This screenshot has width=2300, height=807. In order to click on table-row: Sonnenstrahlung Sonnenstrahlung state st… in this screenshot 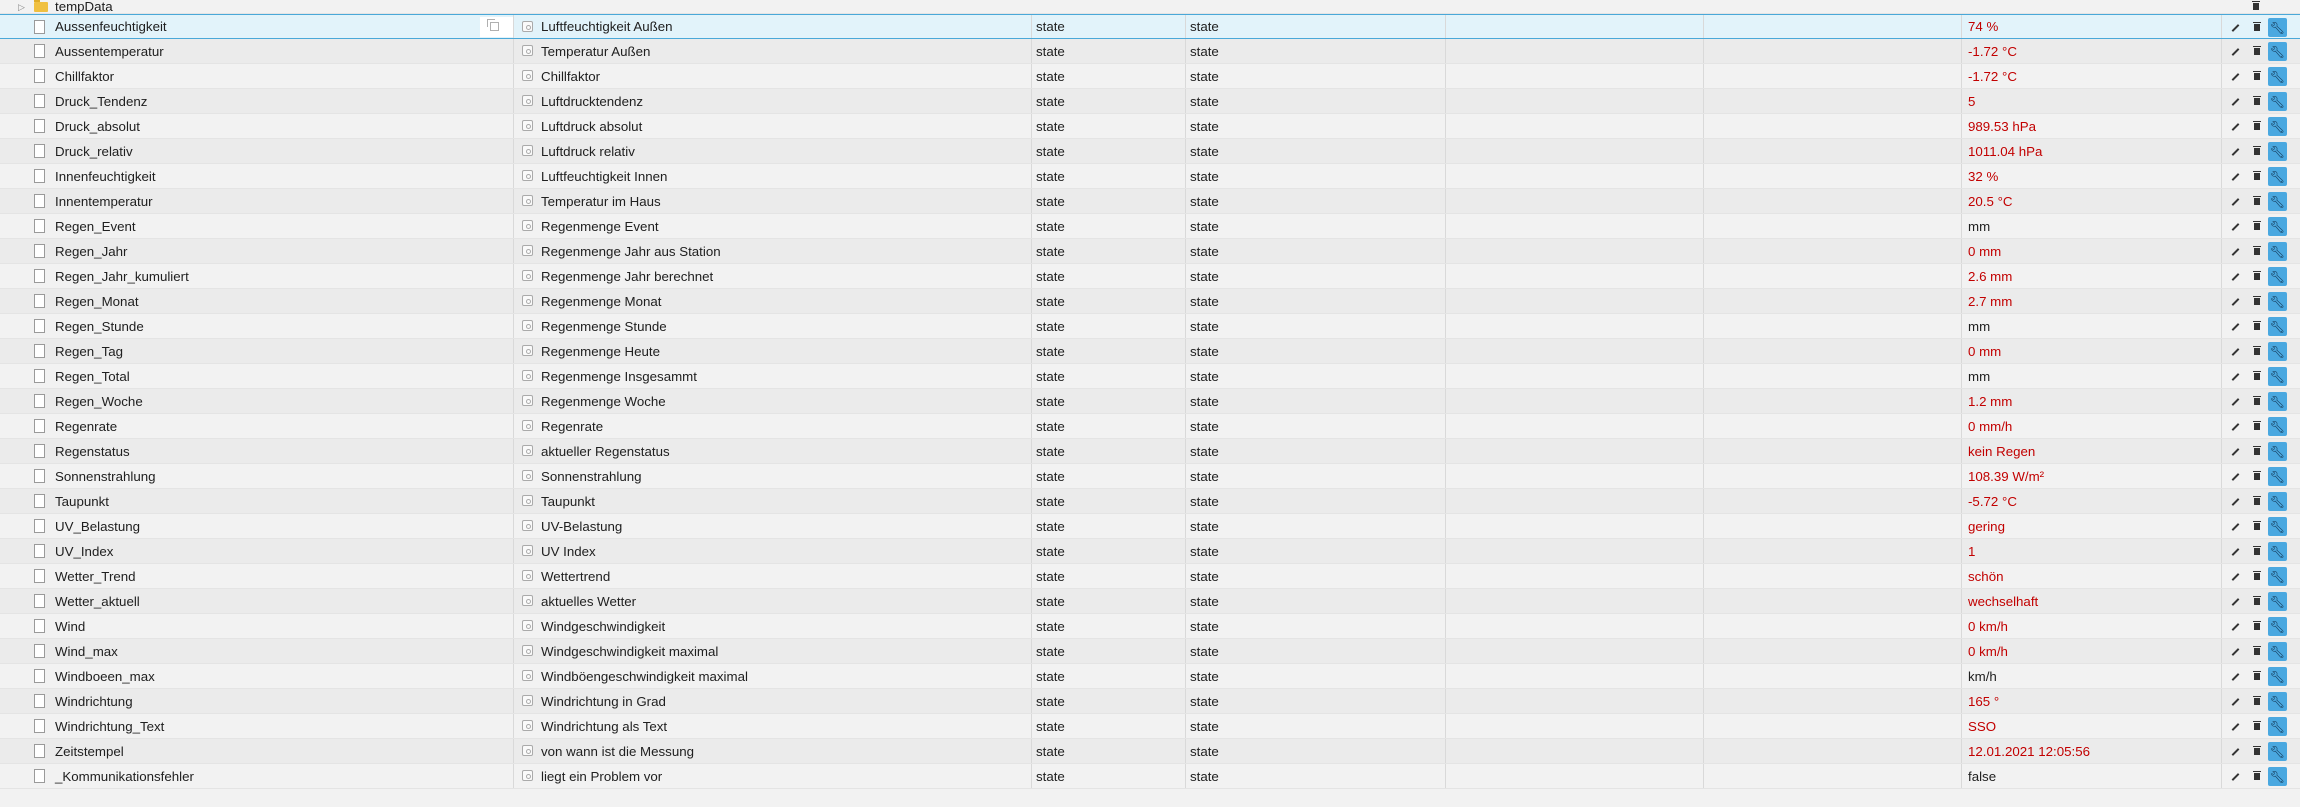, I will do `click(1150, 476)`.